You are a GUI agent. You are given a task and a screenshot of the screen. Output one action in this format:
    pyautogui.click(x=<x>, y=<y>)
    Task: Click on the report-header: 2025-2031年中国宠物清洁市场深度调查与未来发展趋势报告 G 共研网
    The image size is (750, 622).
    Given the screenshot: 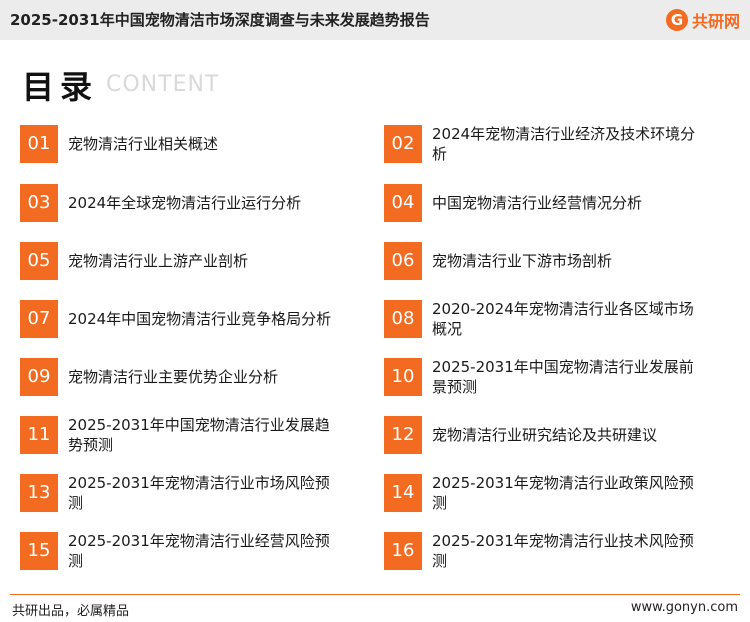 What is the action you would take?
    pyautogui.click(x=375, y=20)
    